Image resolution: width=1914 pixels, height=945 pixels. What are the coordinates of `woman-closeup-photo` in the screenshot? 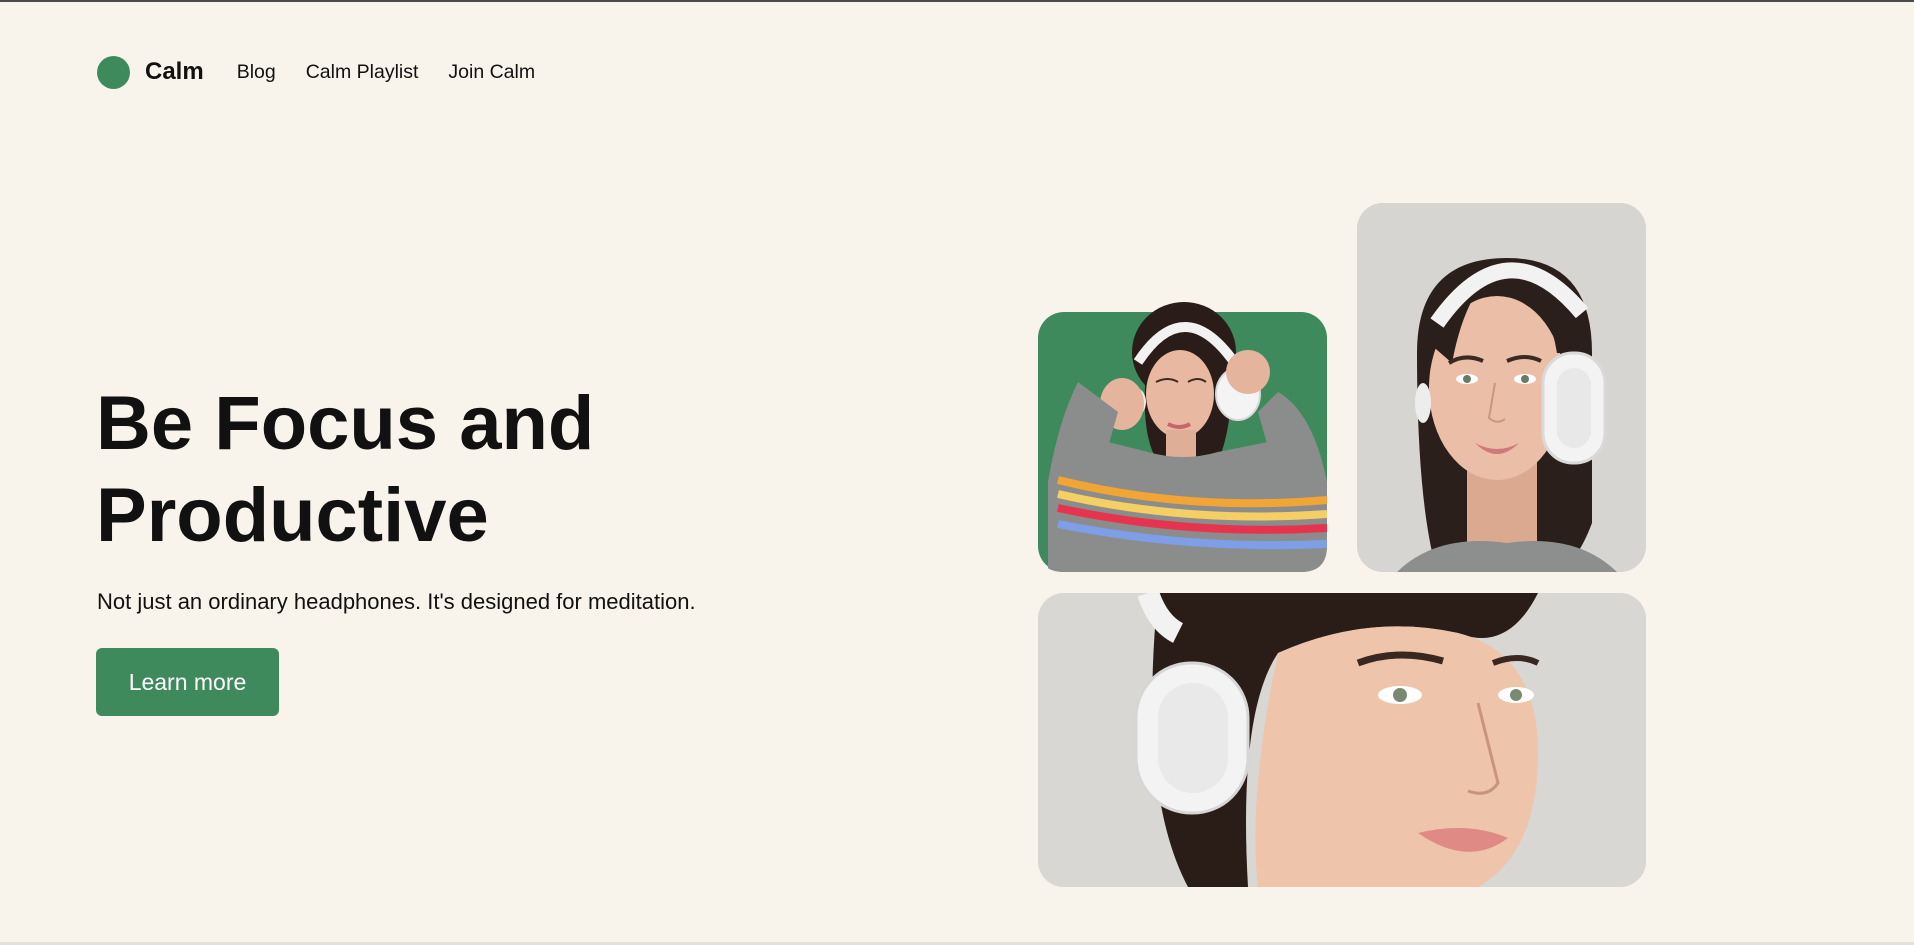 It's located at (1342, 740).